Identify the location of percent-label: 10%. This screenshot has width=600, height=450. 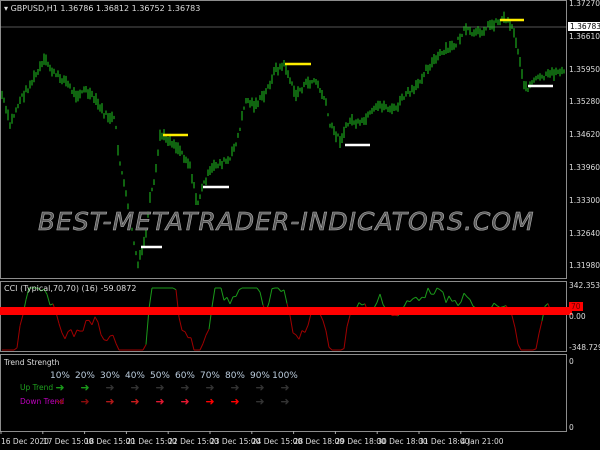
(59, 376).